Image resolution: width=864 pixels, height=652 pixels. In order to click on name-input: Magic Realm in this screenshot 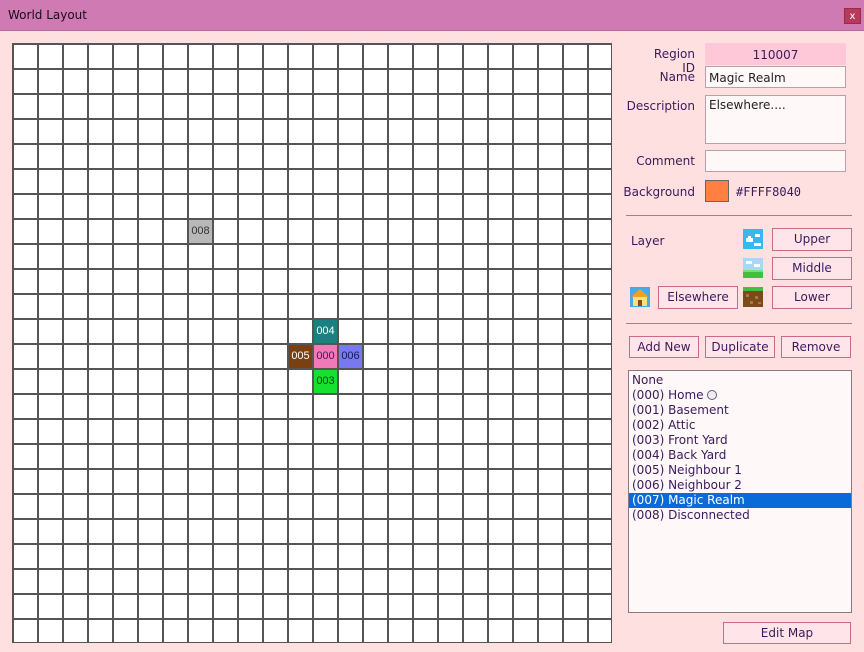, I will do `click(775, 77)`.